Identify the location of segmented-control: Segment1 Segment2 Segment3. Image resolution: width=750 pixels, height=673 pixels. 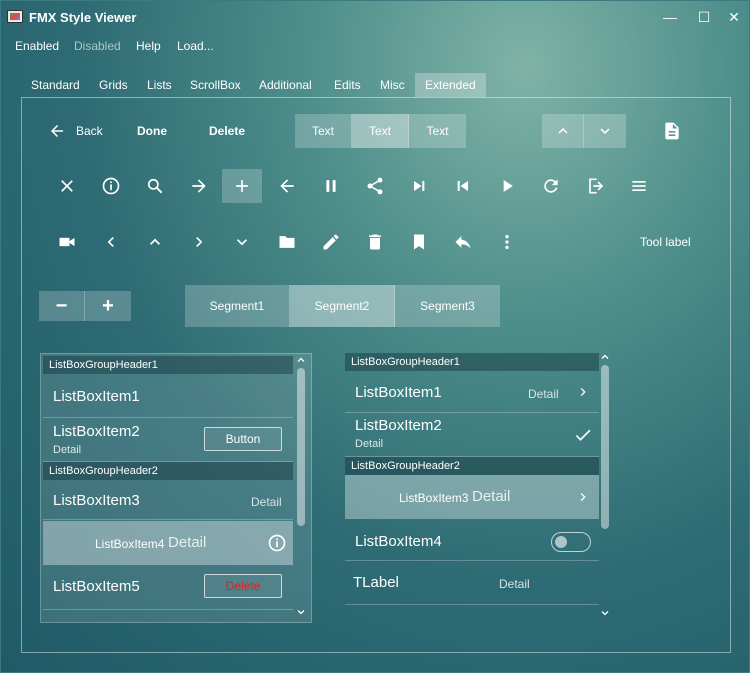
(342, 306).